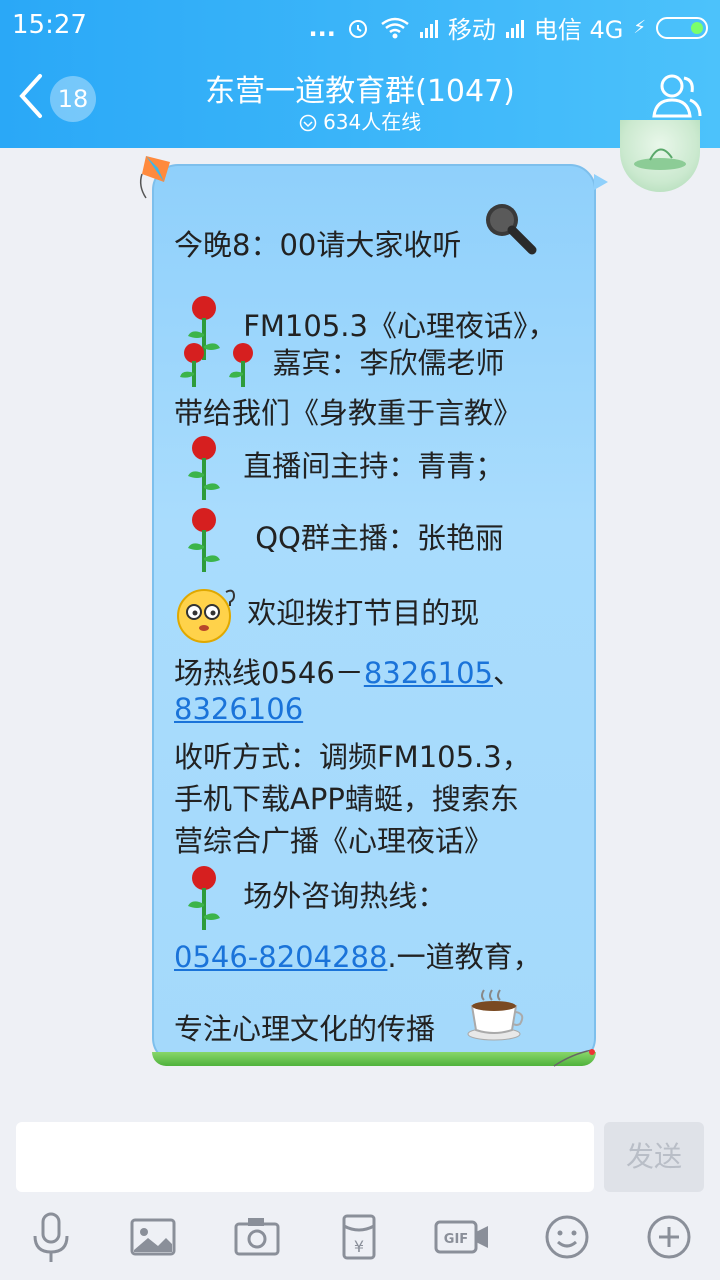  What do you see at coordinates (495, 1015) in the screenshot?
I see `coffee-cup-emoji-icon` at bounding box center [495, 1015].